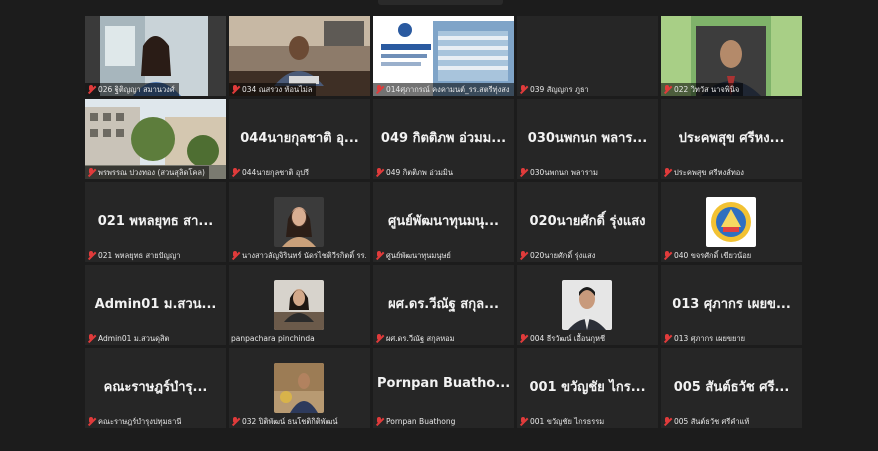  I want to click on name-bar: ผศ.ดร.วีณัฐ สกุลหอม, so click(416, 338).